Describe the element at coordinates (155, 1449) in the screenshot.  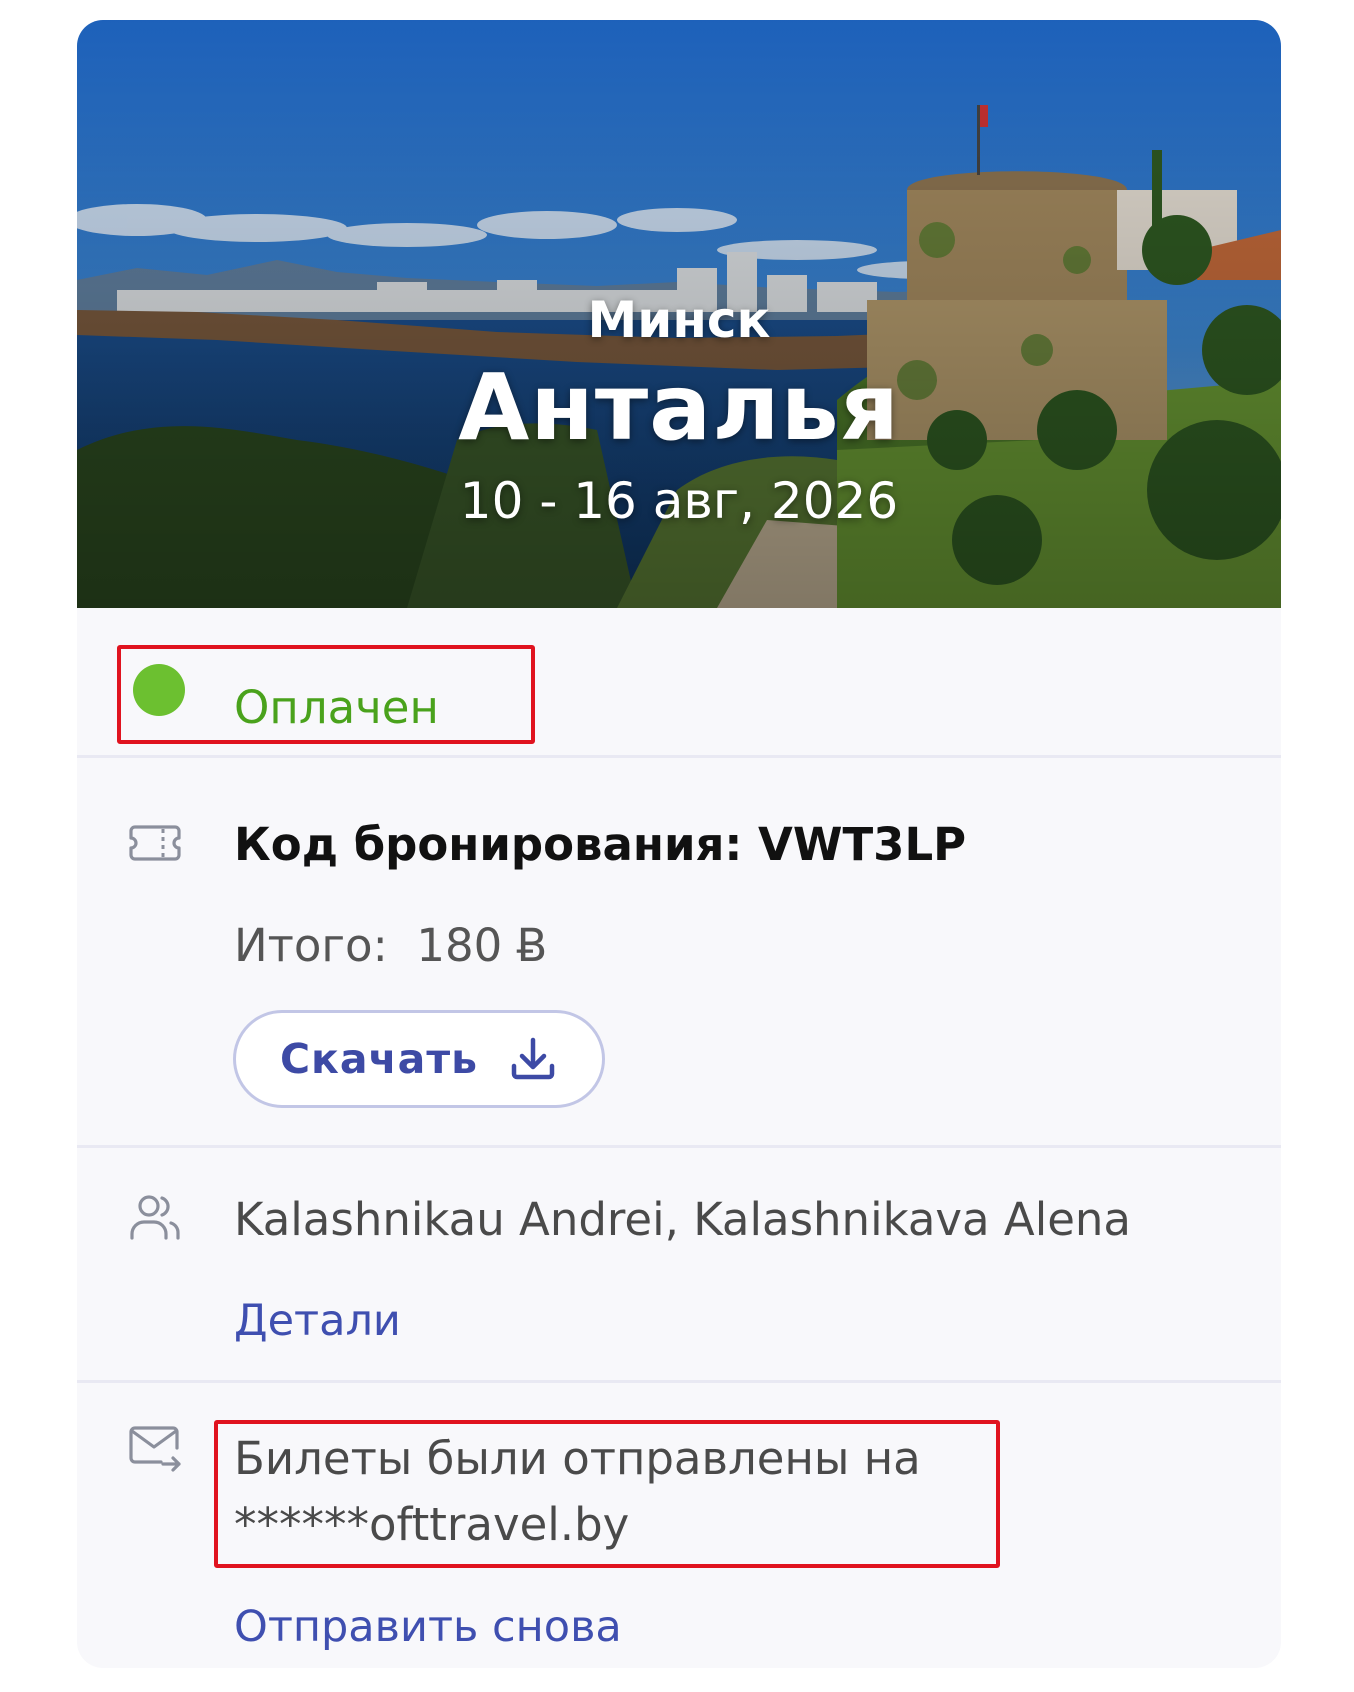
I see `mail-forward-icon` at that location.